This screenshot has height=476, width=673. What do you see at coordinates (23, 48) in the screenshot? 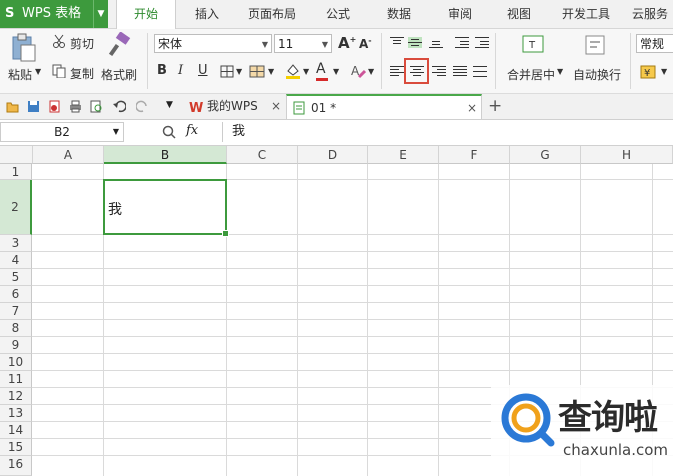
I see `paste-button` at bounding box center [23, 48].